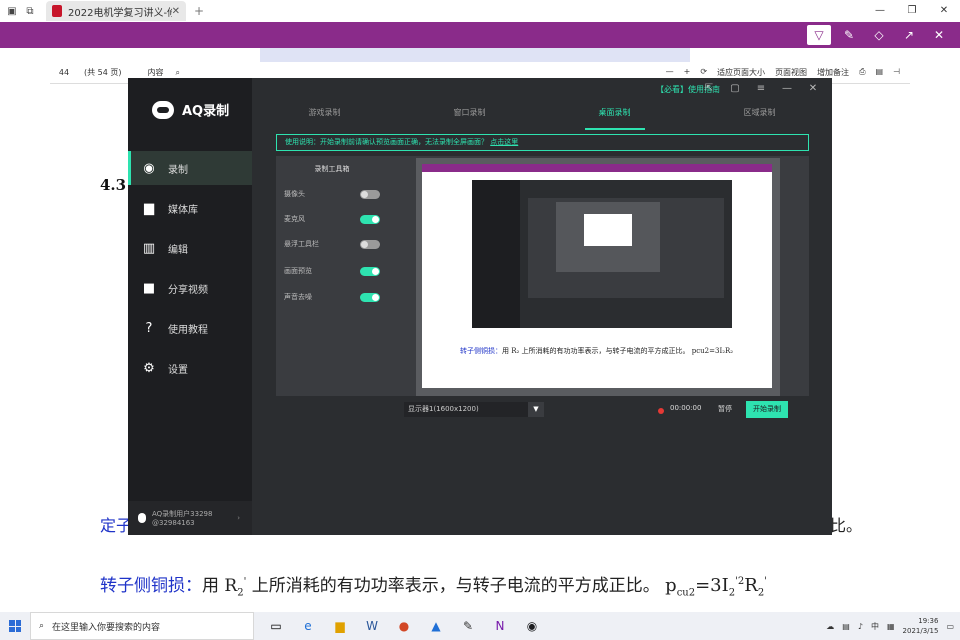  What do you see at coordinates (149, 368) in the screenshot?
I see `gear-icon: ⚙` at bounding box center [149, 368].